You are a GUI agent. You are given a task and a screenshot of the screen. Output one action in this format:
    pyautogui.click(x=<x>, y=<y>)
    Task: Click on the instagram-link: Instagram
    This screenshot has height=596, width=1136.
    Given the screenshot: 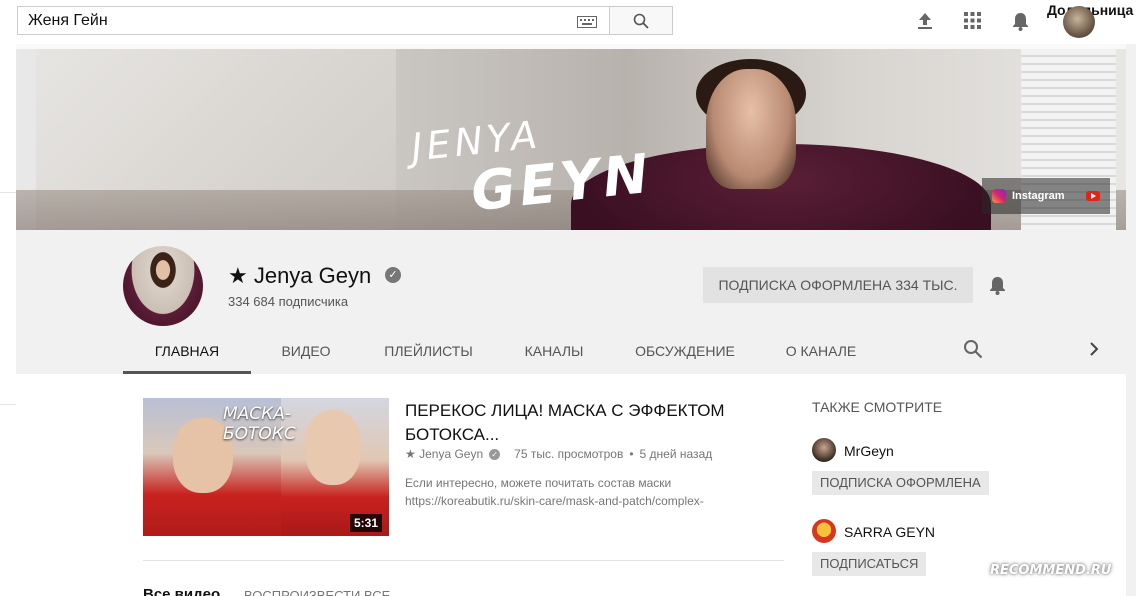 What is the action you would take?
    pyautogui.click(x=1046, y=196)
    